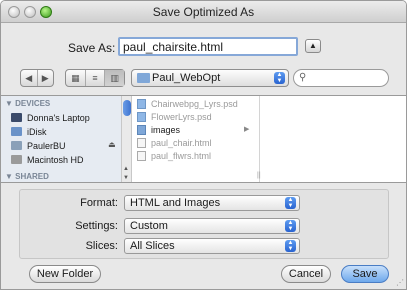 Image resolution: width=407 pixels, height=290 pixels. Describe the element at coordinates (194, 104) in the screenshot. I see `file-name: Chairwebpg_Lyrs.psd` at that location.